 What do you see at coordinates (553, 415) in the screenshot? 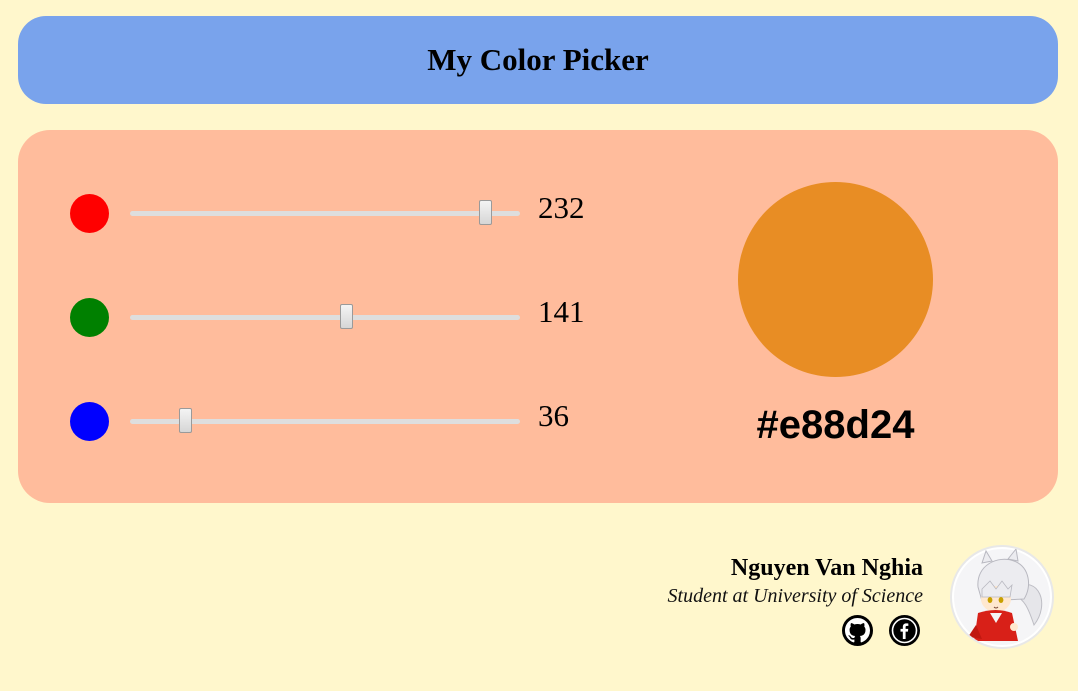
I see `blue-value: 36` at bounding box center [553, 415].